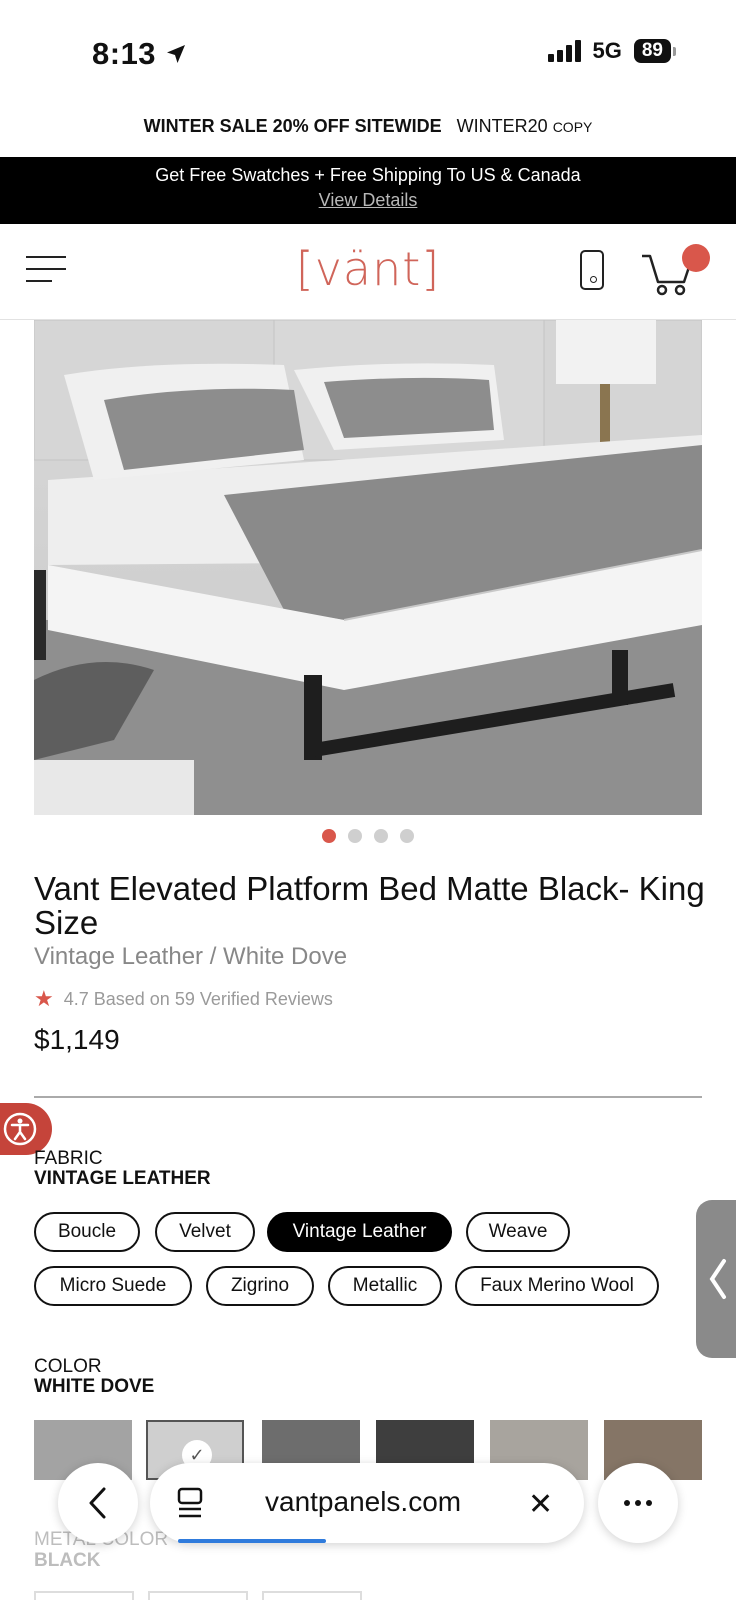 The width and height of the screenshot is (736, 1600). What do you see at coordinates (176, 54) in the screenshot?
I see `location-arrow-icon` at bounding box center [176, 54].